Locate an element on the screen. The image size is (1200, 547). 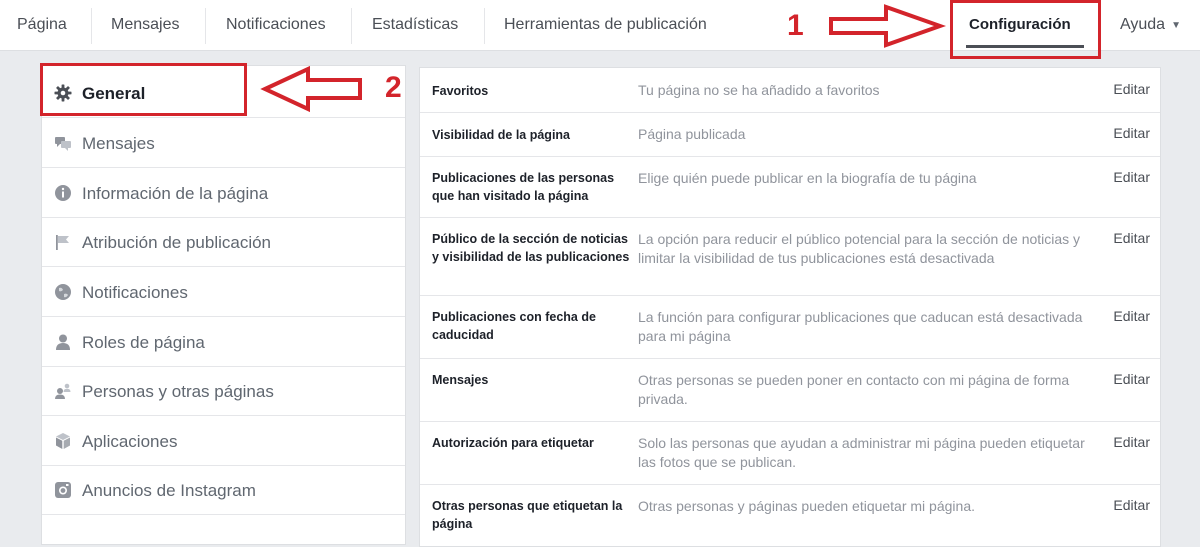
sidebar-item-label: Atribución de publicación is located at coordinates (177, 242).